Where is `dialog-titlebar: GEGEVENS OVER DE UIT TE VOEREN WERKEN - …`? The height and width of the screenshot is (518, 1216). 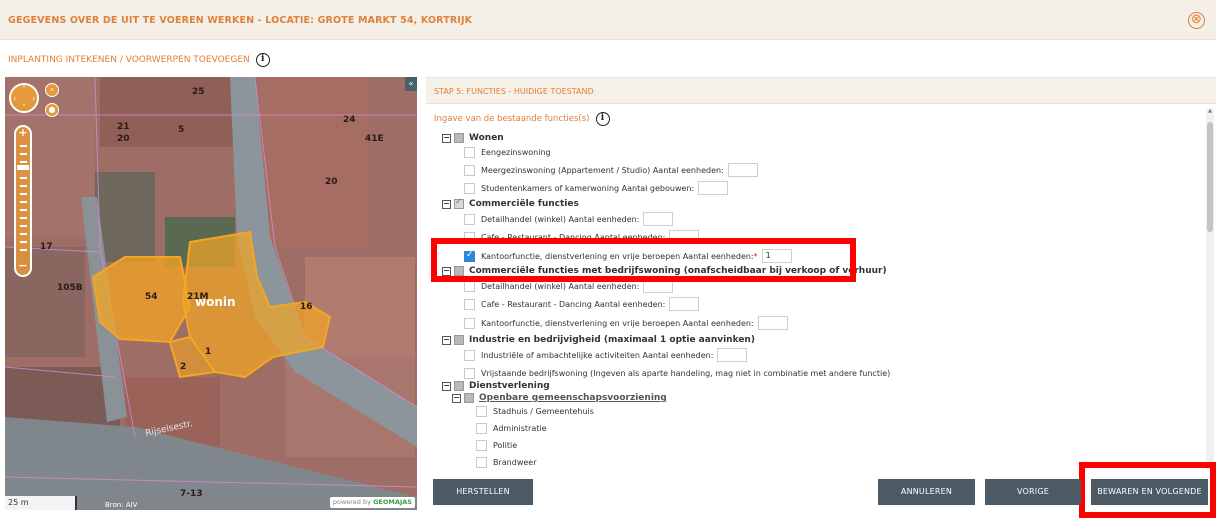
dialog-titlebar: GEGEVENS OVER DE UIT TE VOEREN WERKEN - … is located at coordinates (608, 20).